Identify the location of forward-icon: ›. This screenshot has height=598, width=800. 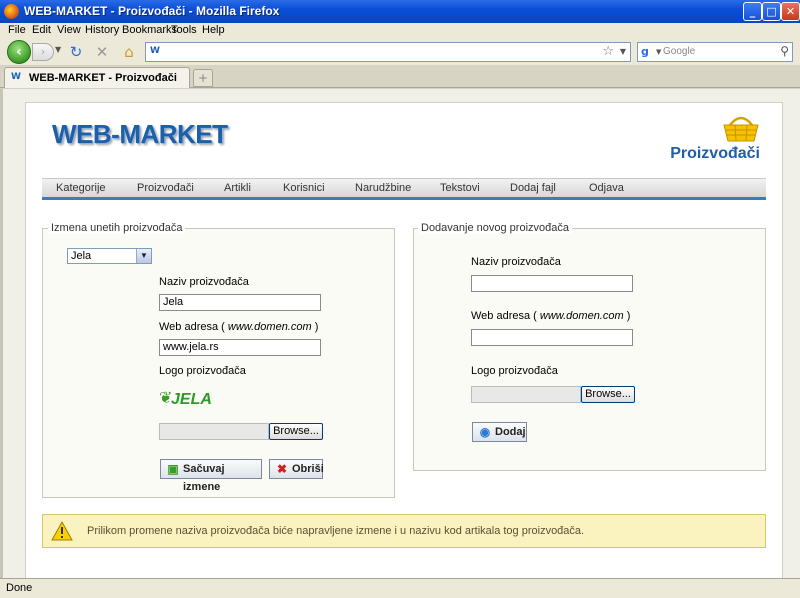
(43, 52).